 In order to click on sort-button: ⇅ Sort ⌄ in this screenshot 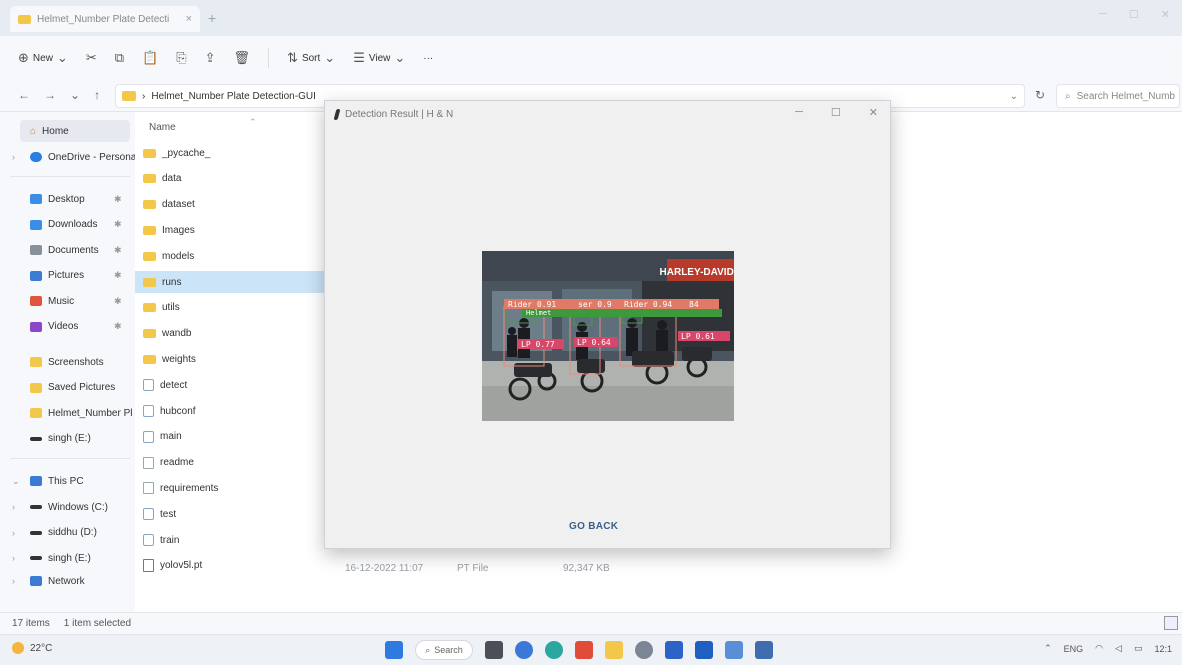, I will do `click(311, 58)`.